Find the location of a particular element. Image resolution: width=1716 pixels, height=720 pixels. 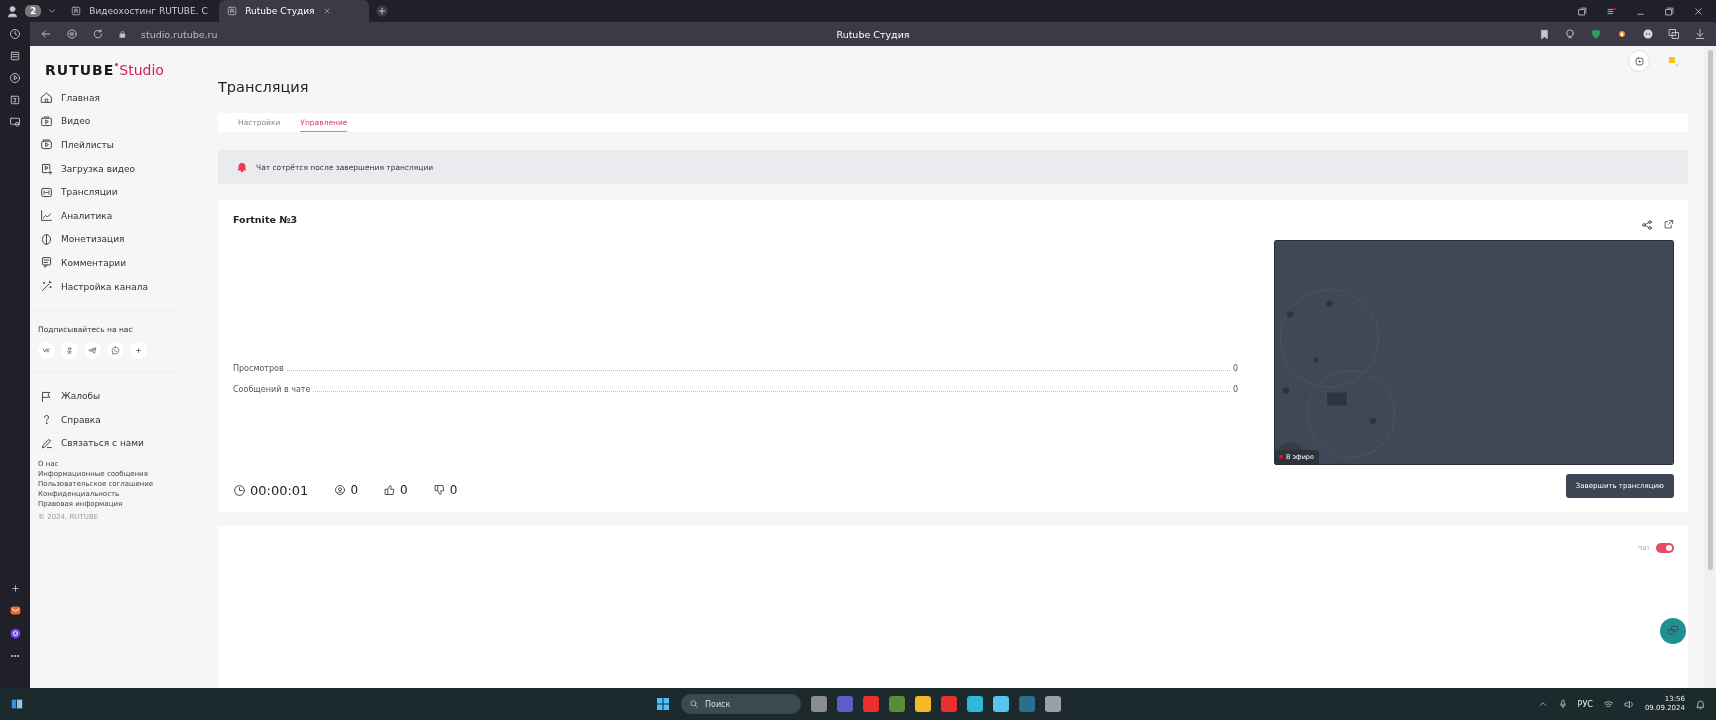

mail-icon is located at coordinates (15, 610).